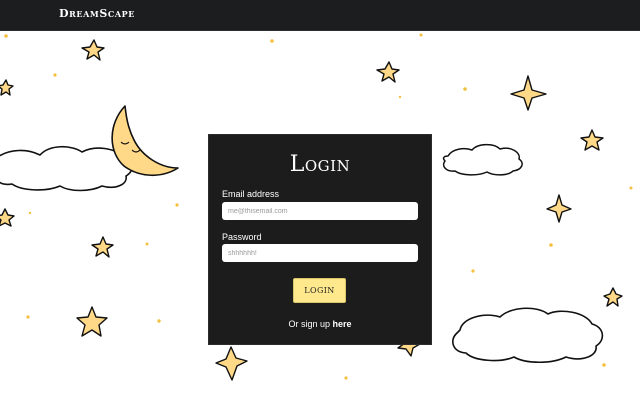  Describe the element at coordinates (242, 237) in the screenshot. I see `password-label: Password` at that location.